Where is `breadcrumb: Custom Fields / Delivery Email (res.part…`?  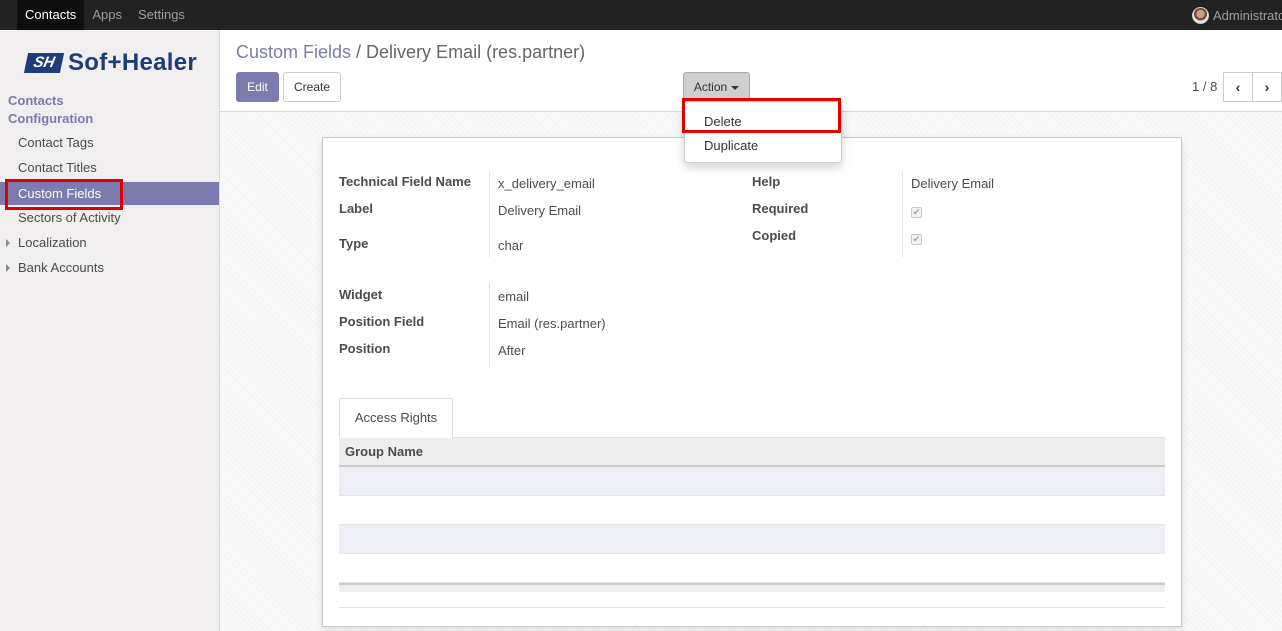 breadcrumb: Custom Fields / Delivery Email (res.part… is located at coordinates (410, 52).